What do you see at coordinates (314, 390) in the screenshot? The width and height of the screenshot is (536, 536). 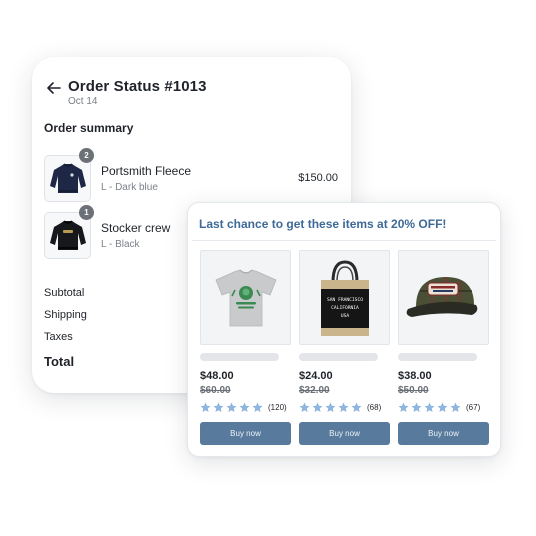 I see `original-price: $32.00` at bounding box center [314, 390].